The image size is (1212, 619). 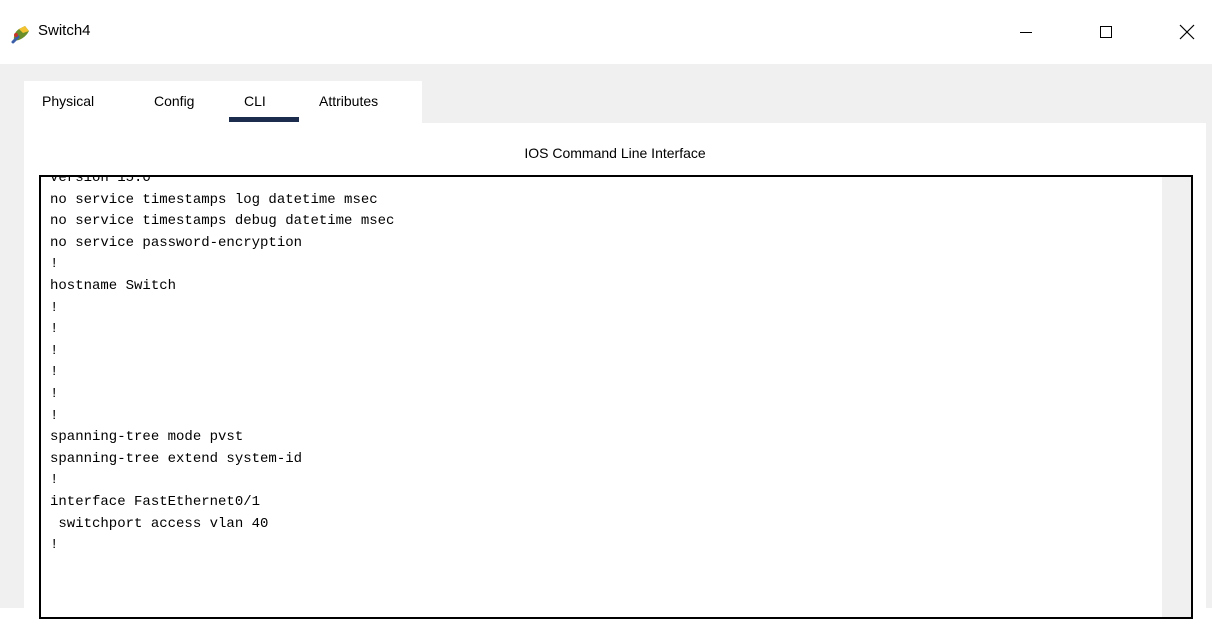 I want to click on terminal-line: no service password-encryption, so click(x=176, y=242).